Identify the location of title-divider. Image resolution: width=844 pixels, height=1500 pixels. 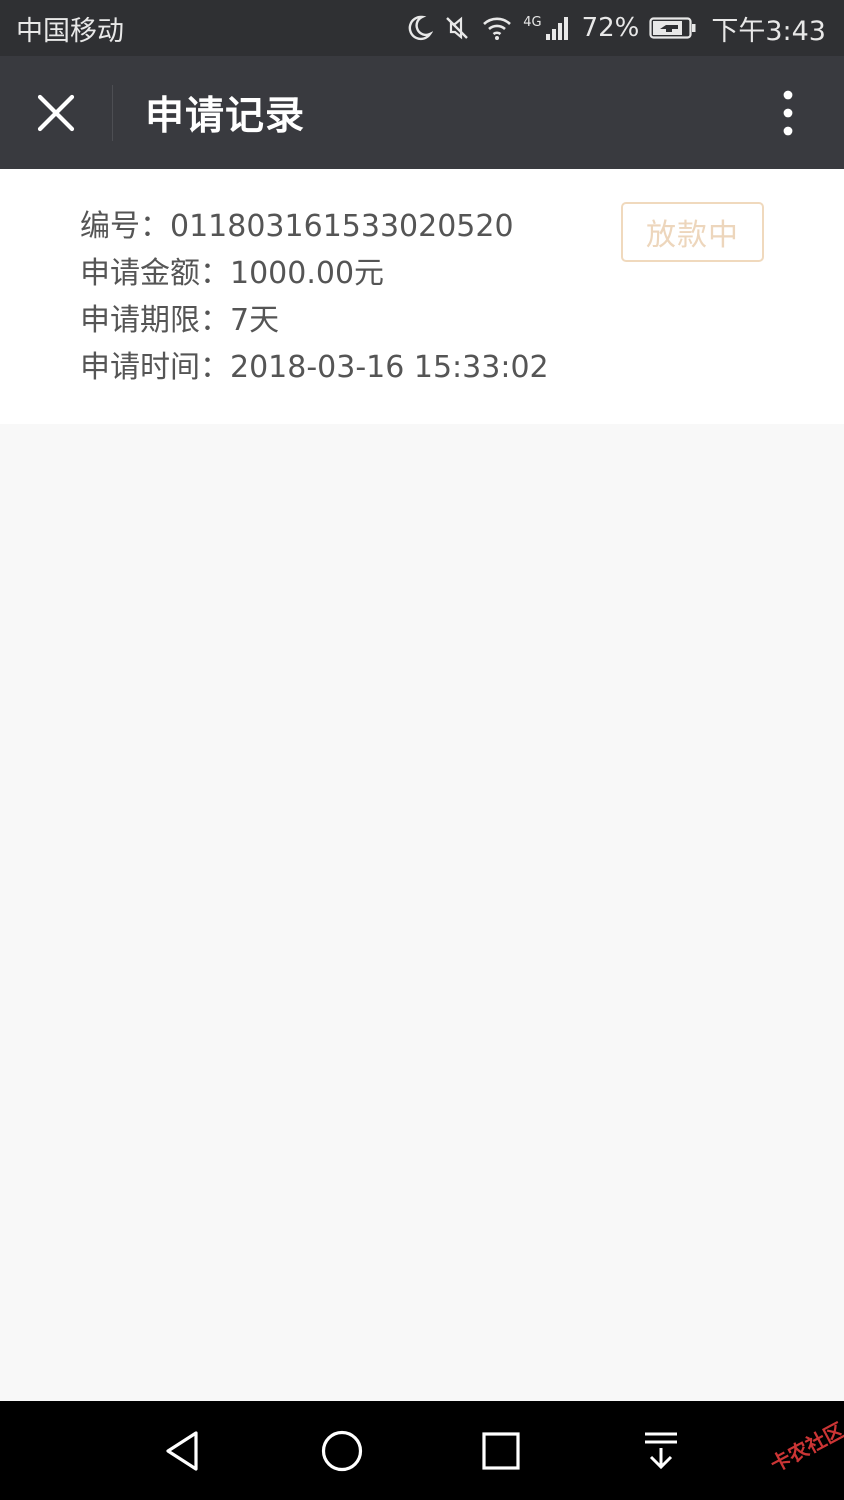
(112, 112).